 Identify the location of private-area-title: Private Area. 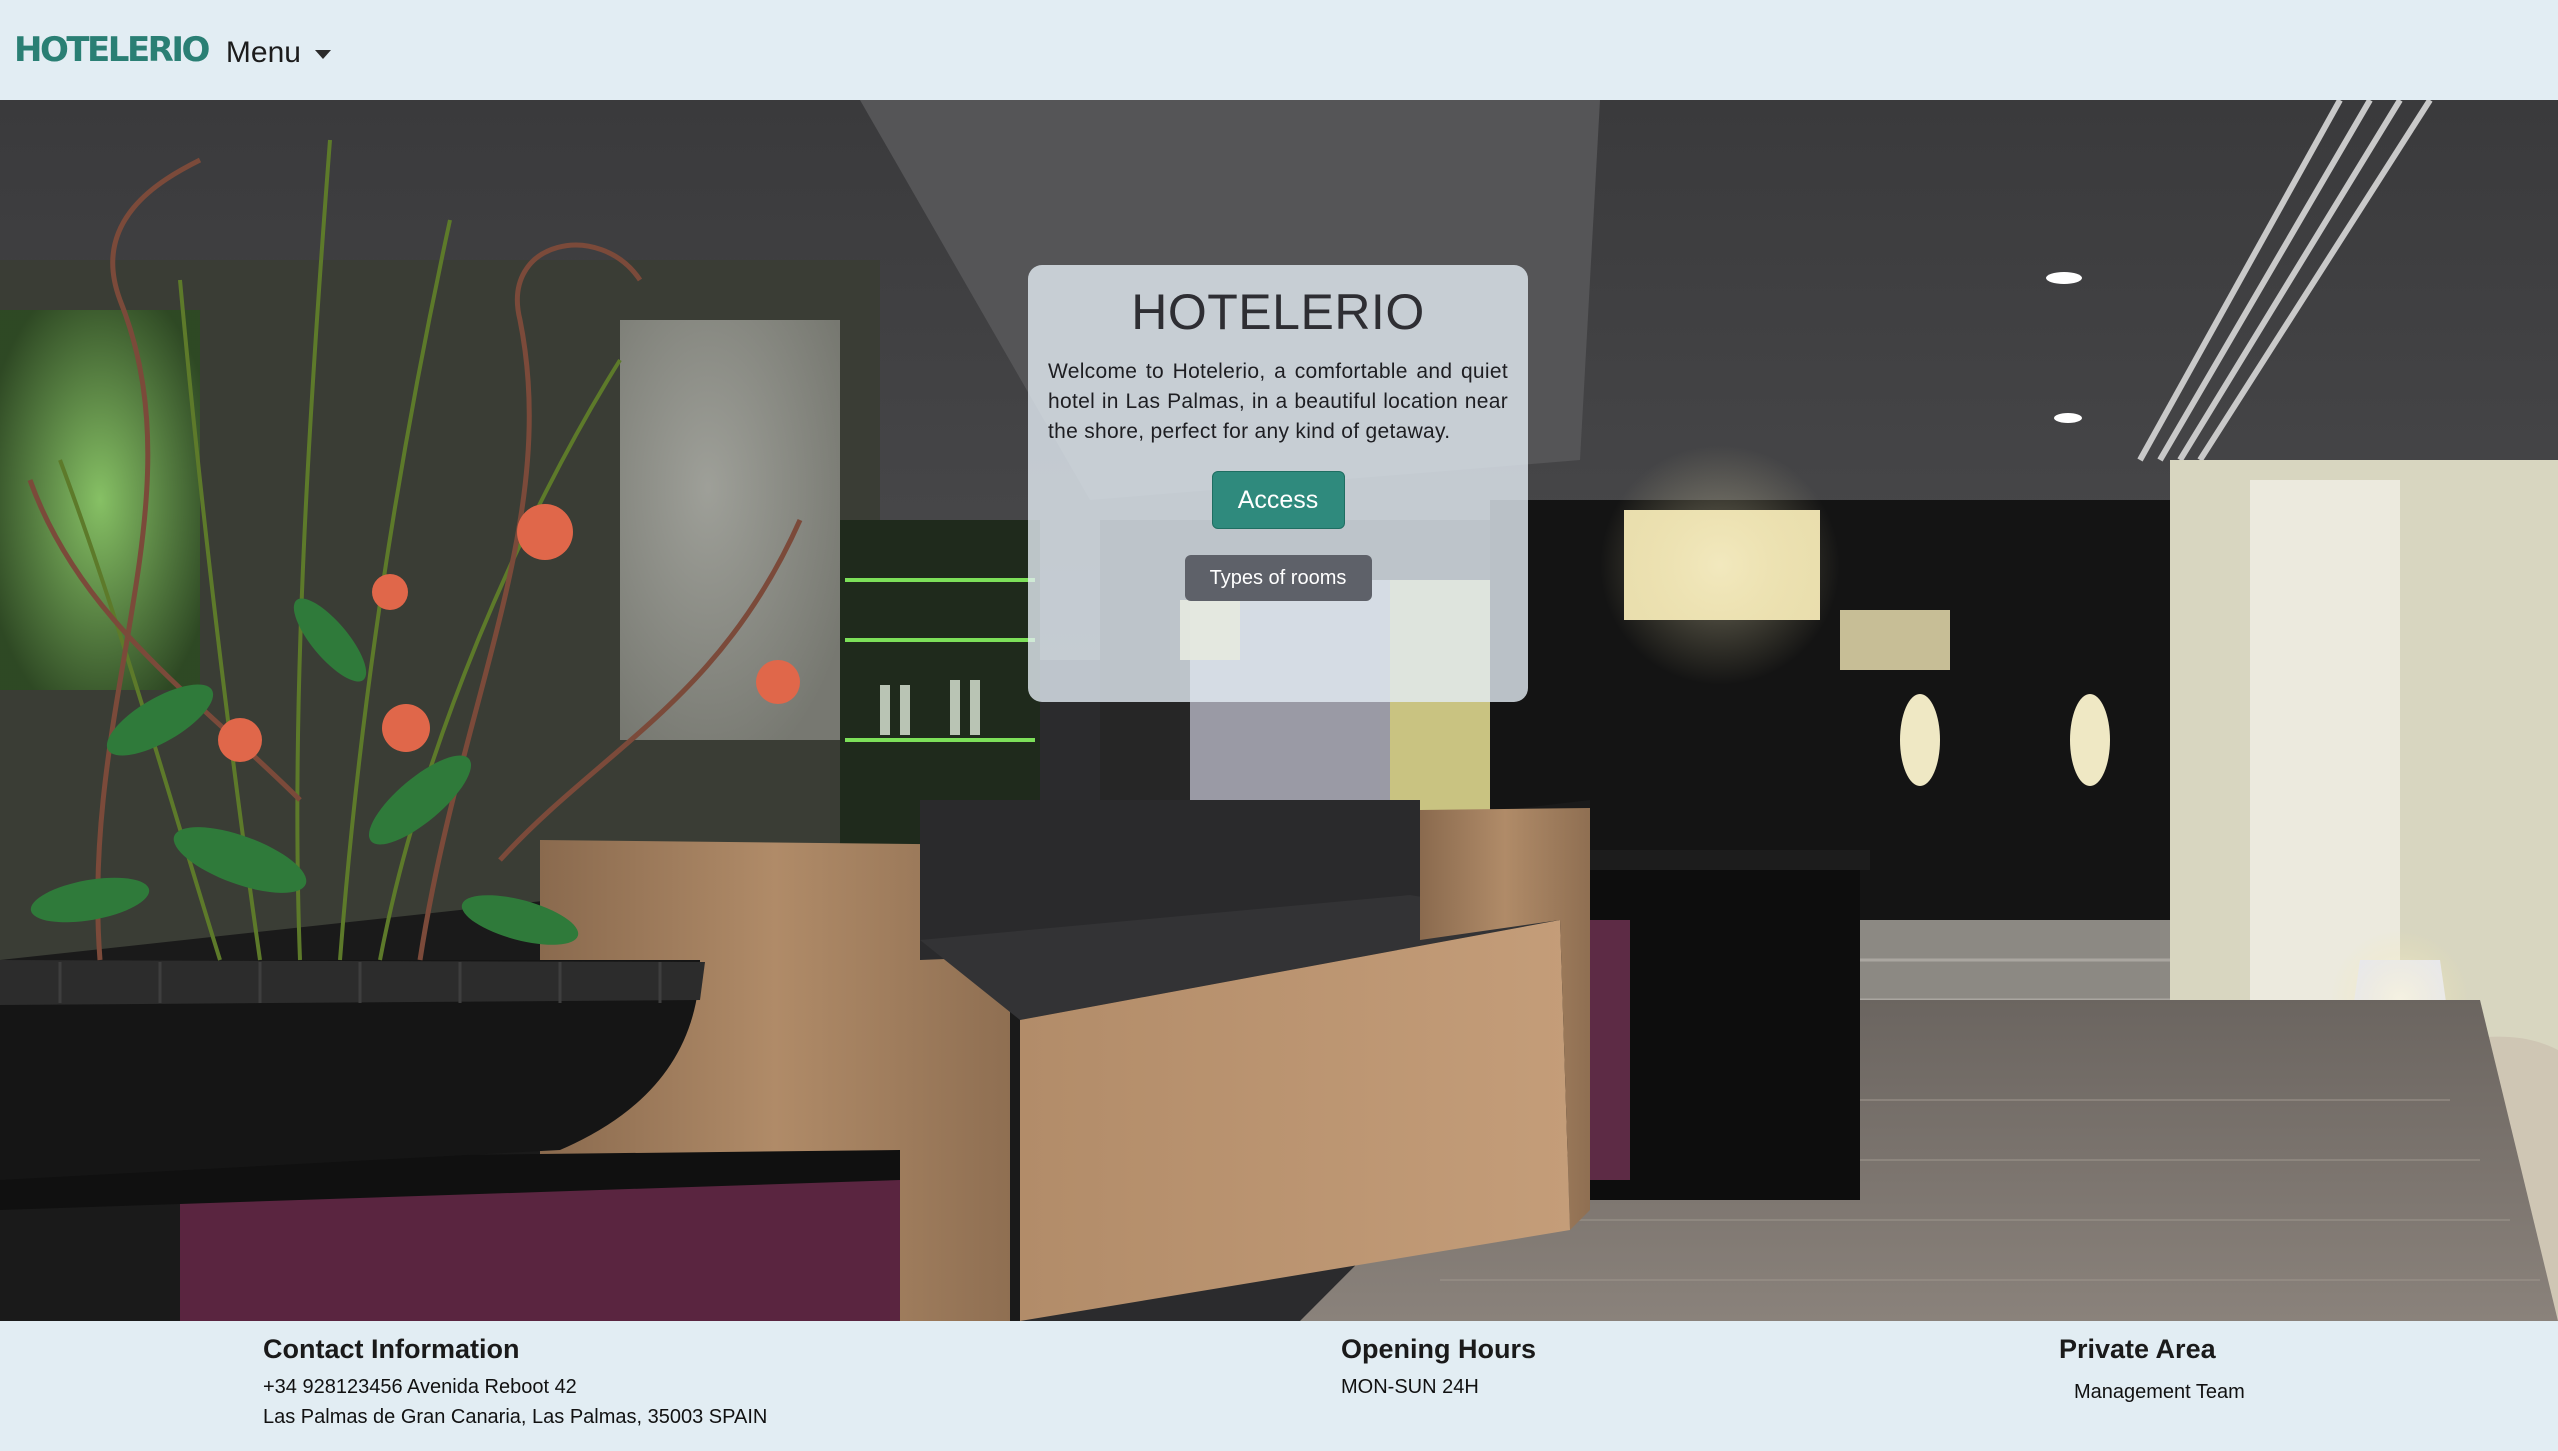
(2137, 1349).